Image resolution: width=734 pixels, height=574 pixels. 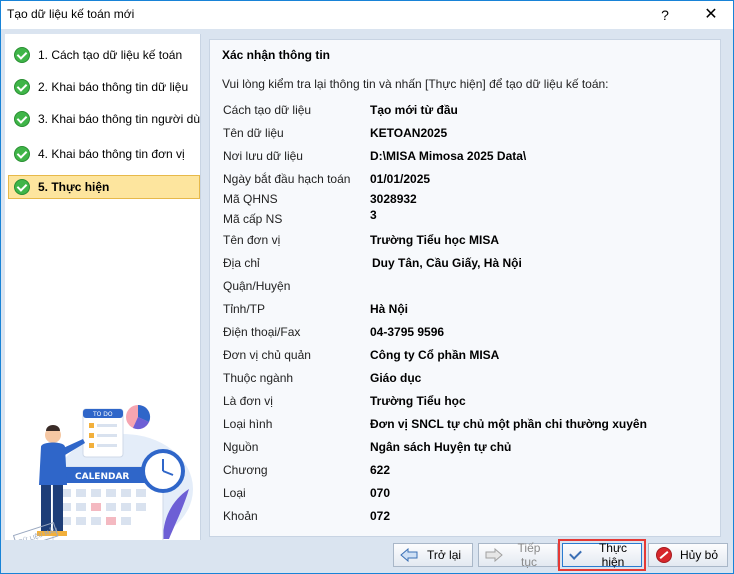 I want to click on next-button-label: Tiếp tục, so click(x=529, y=555).